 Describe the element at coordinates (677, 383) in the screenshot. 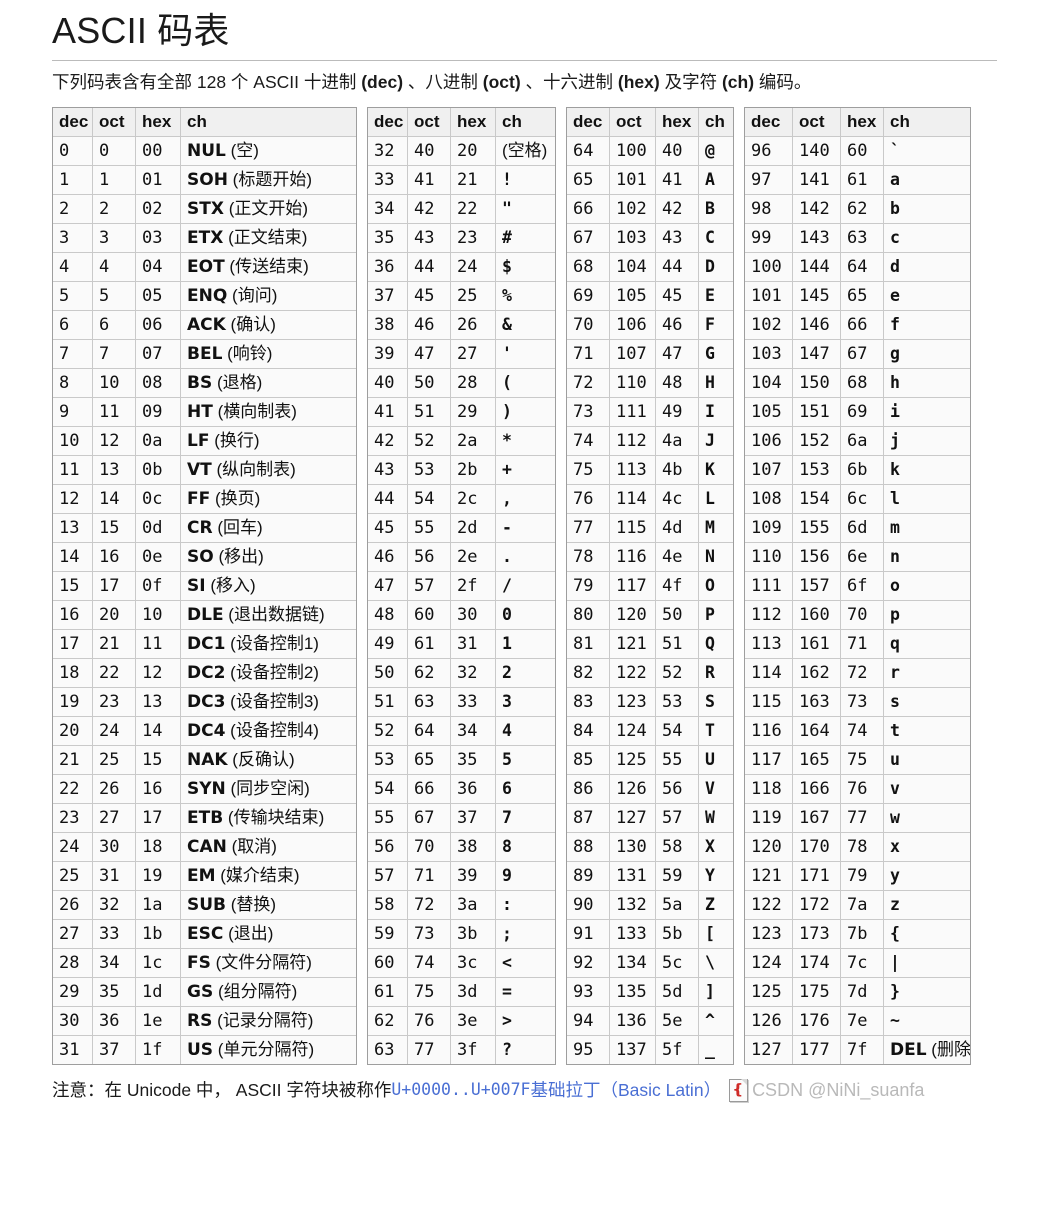

I see `cell-hex: 48` at that location.